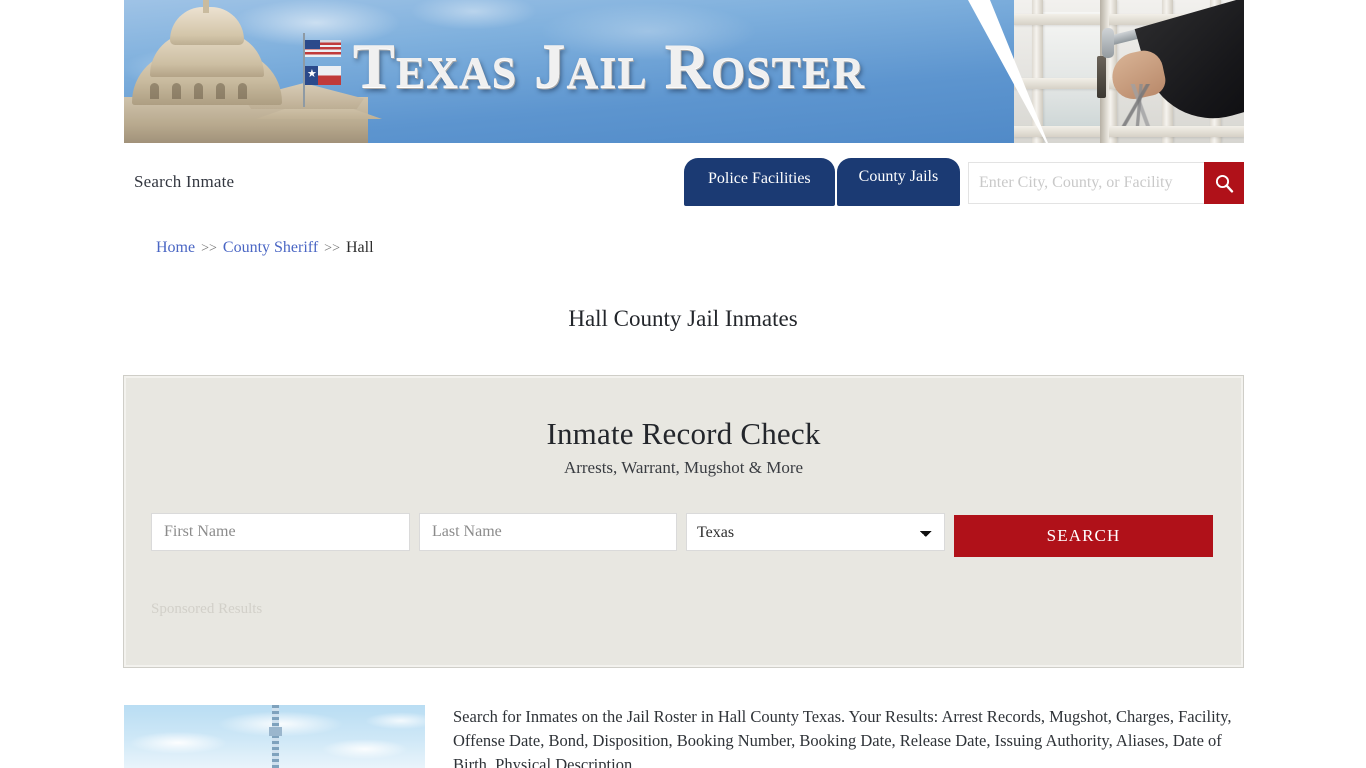 Image resolution: width=1366 pixels, height=768 pixels. I want to click on breadcrumb: Home >> County Sheriff >> Hall, so click(265, 248).